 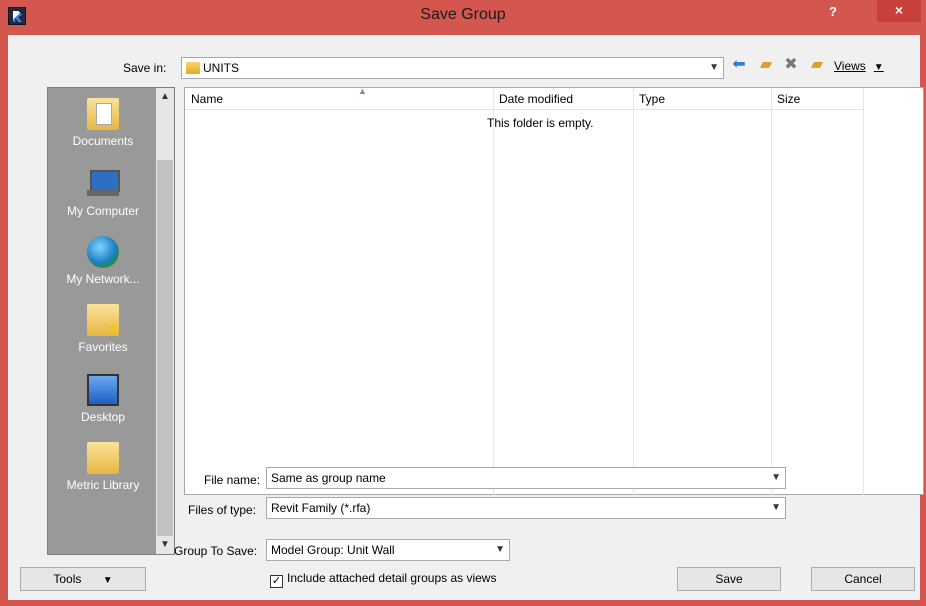 I want to click on delete-icon: ✖, so click(x=791, y=65).